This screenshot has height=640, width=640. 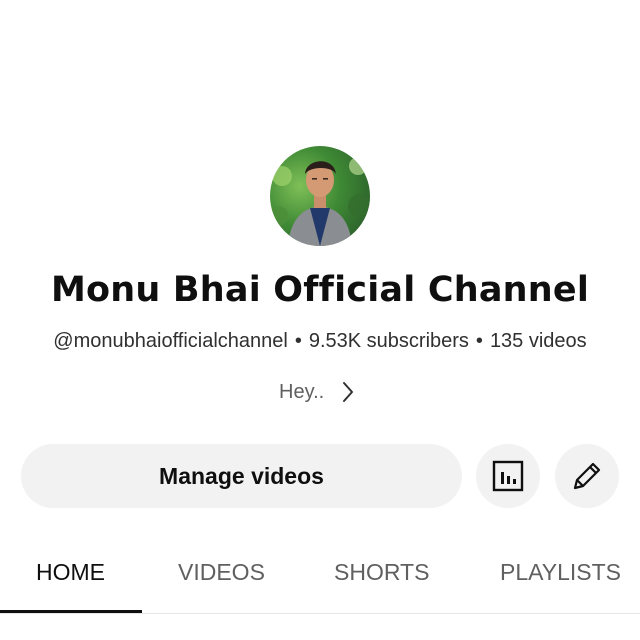 What do you see at coordinates (70, 572) in the screenshot?
I see `tab-home: HOME` at bounding box center [70, 572].